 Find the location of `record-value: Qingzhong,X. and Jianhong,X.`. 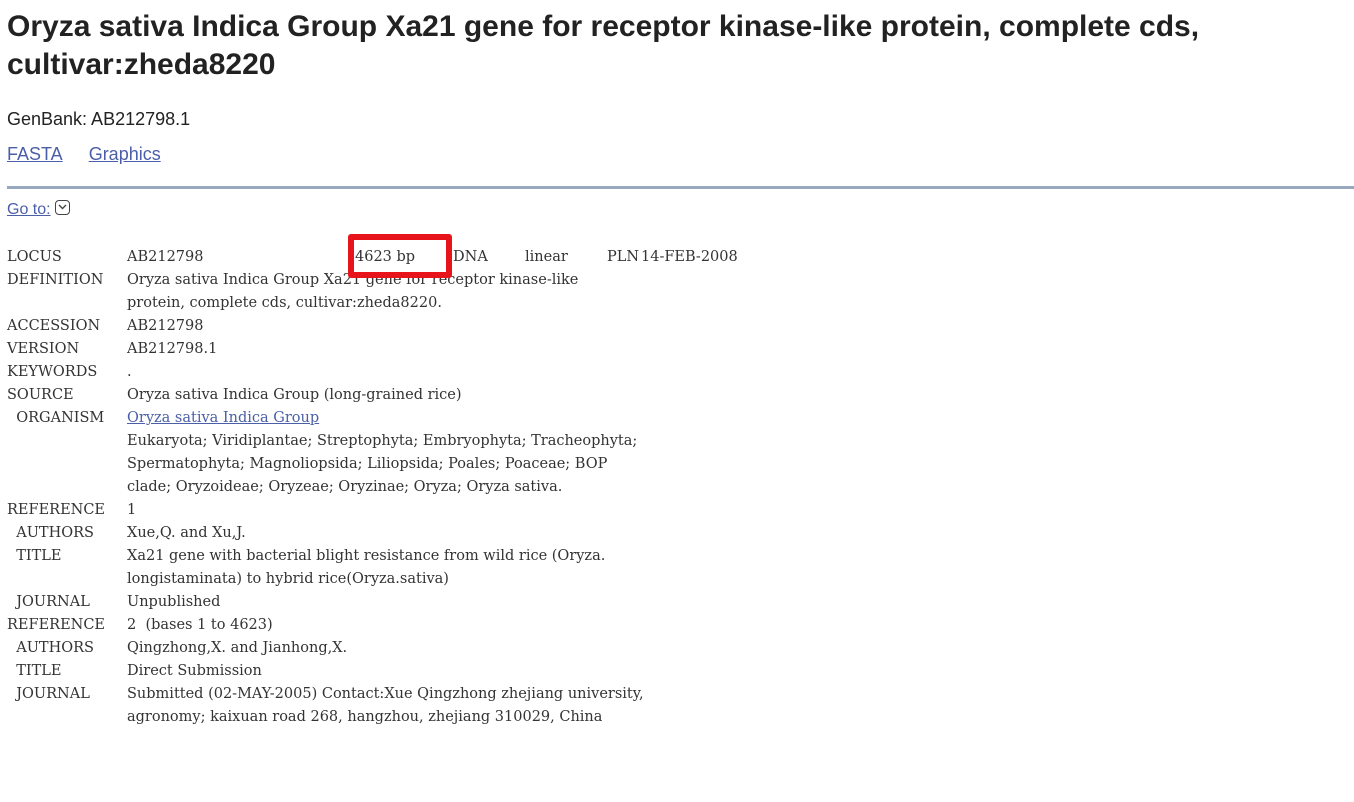

record-value: Qingzhong,X. and Jianhong,X. is located at coordinates (237, 648).